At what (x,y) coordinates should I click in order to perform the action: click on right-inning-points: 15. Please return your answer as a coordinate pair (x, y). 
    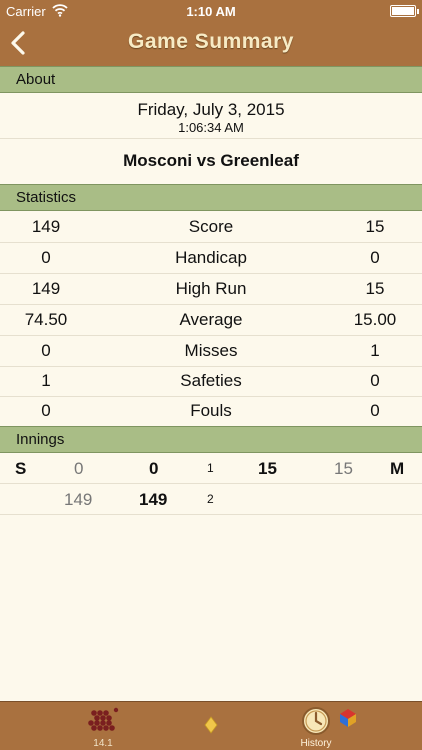
    Looking at the image, I should click on (343, 468).